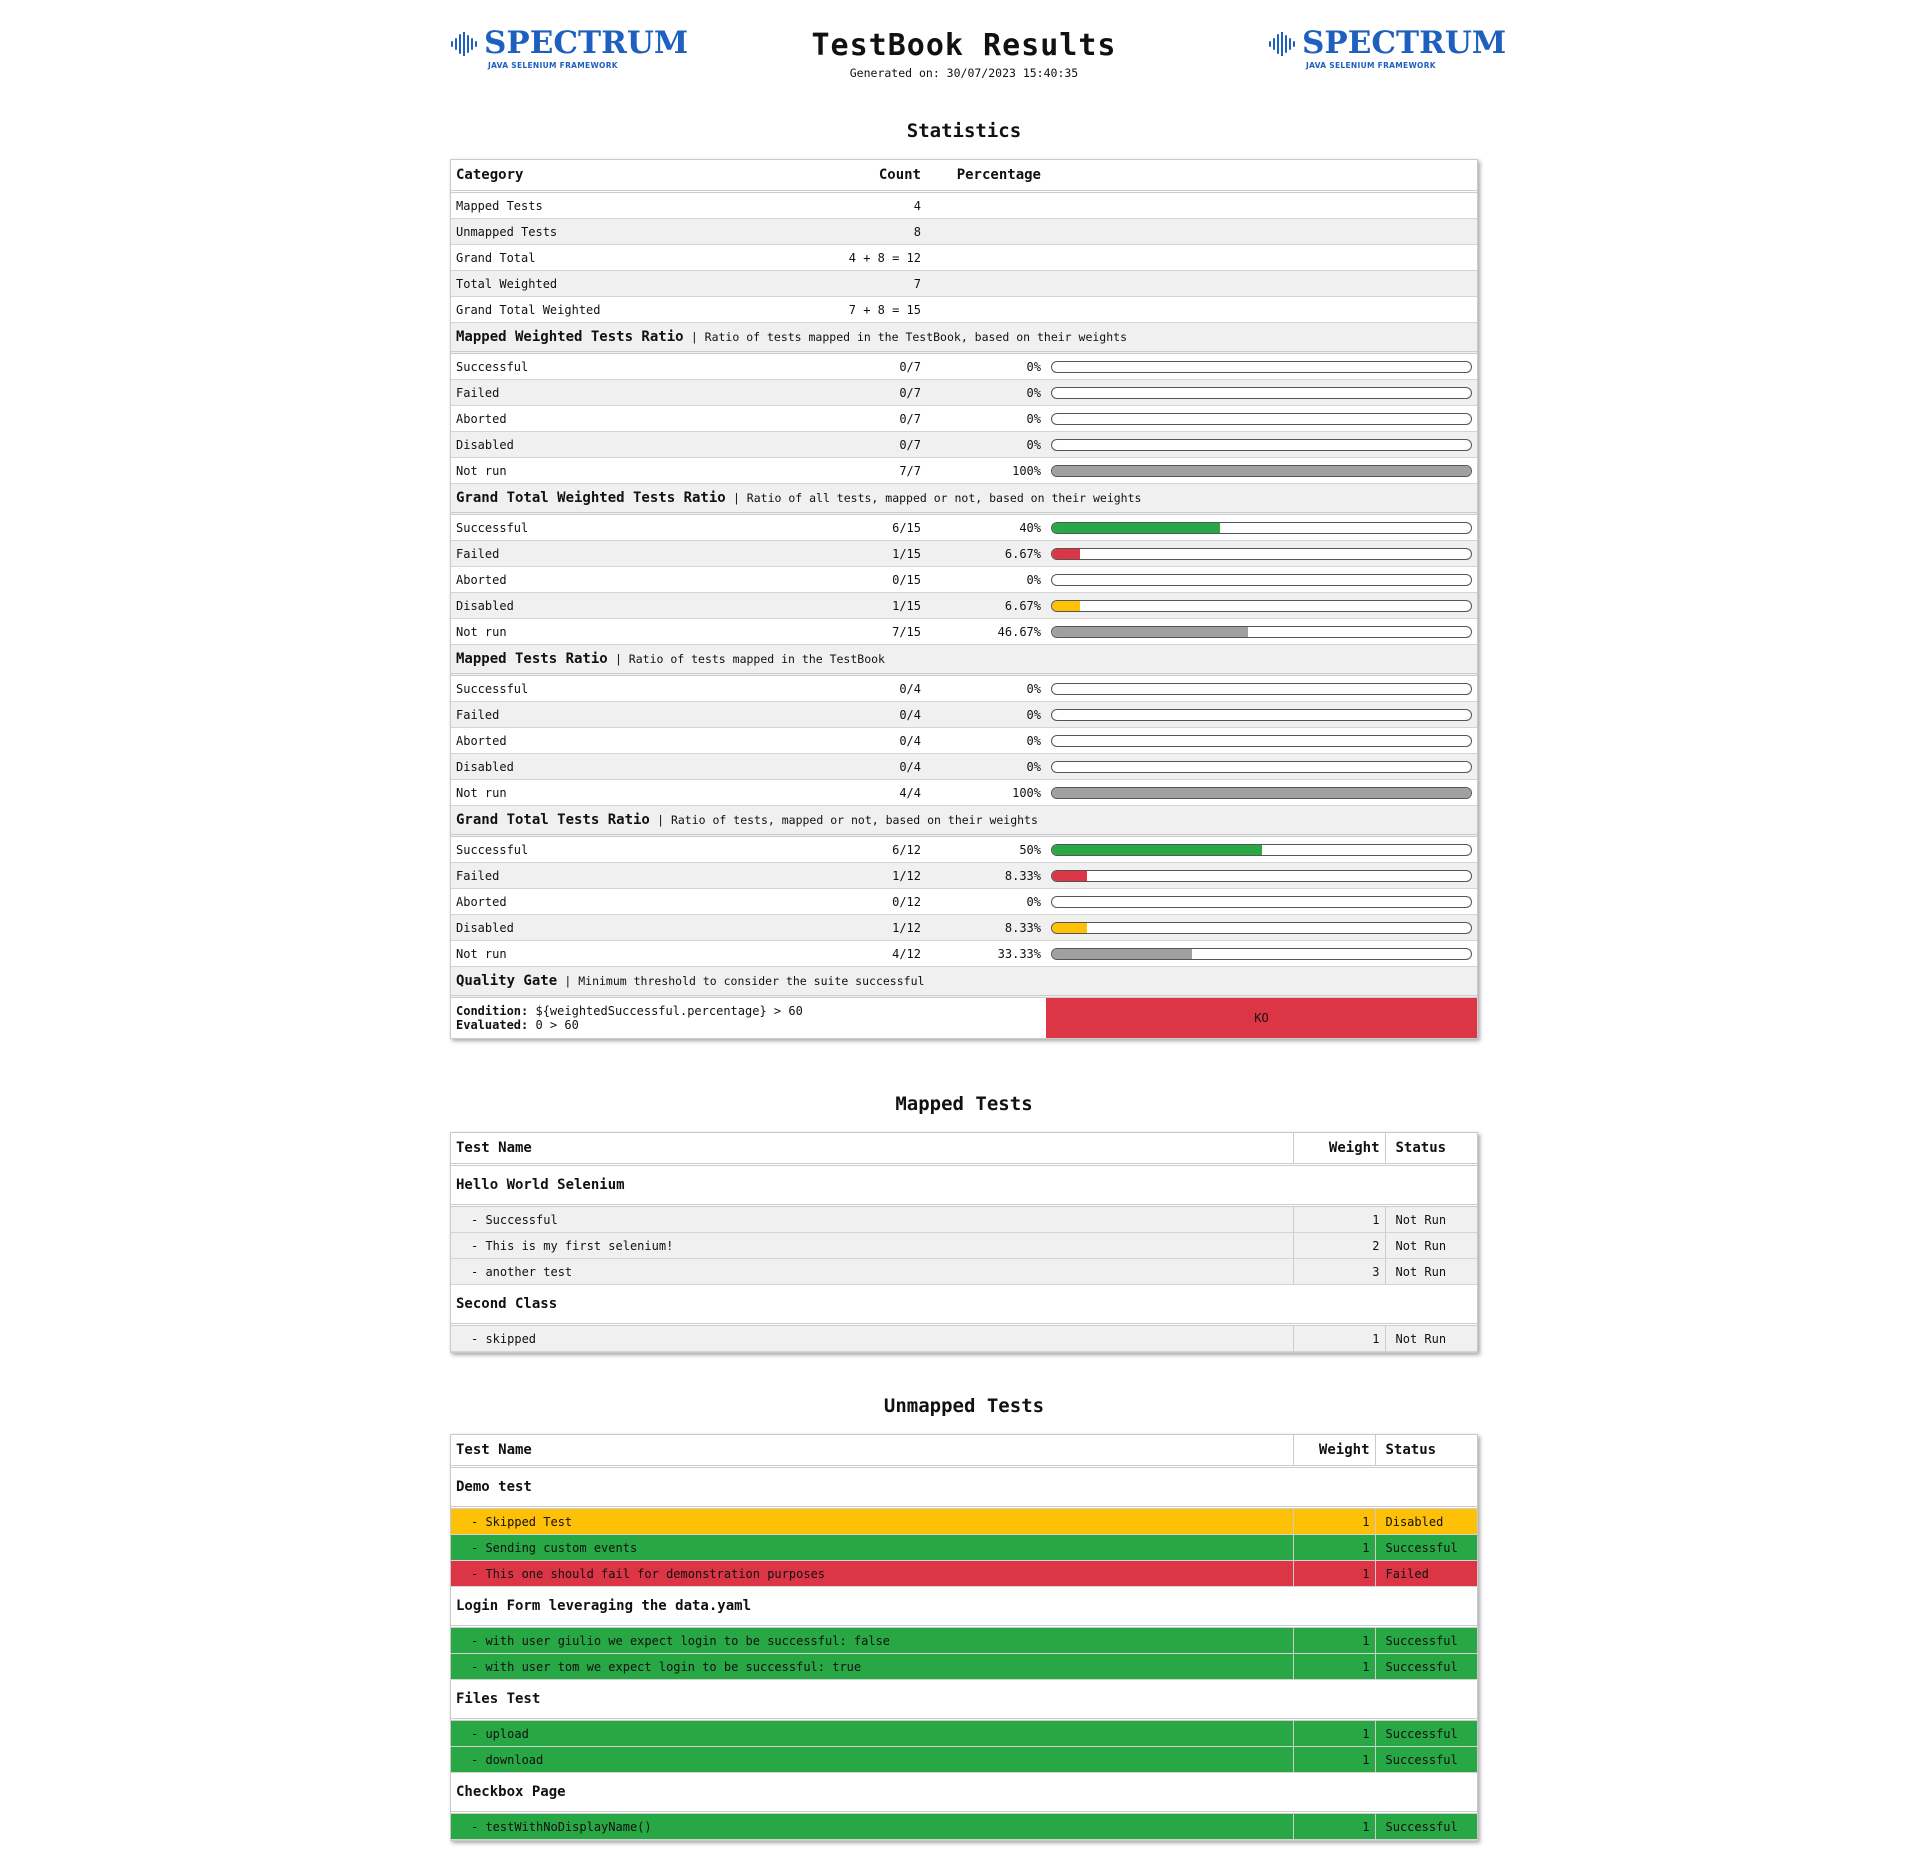 The height and width of the screenshot is (1869, 1920). What do you see at coordinates (1339, 1271) in the screenshot?
I see `test-weight: 3` at bounding box center [1339, 1271].